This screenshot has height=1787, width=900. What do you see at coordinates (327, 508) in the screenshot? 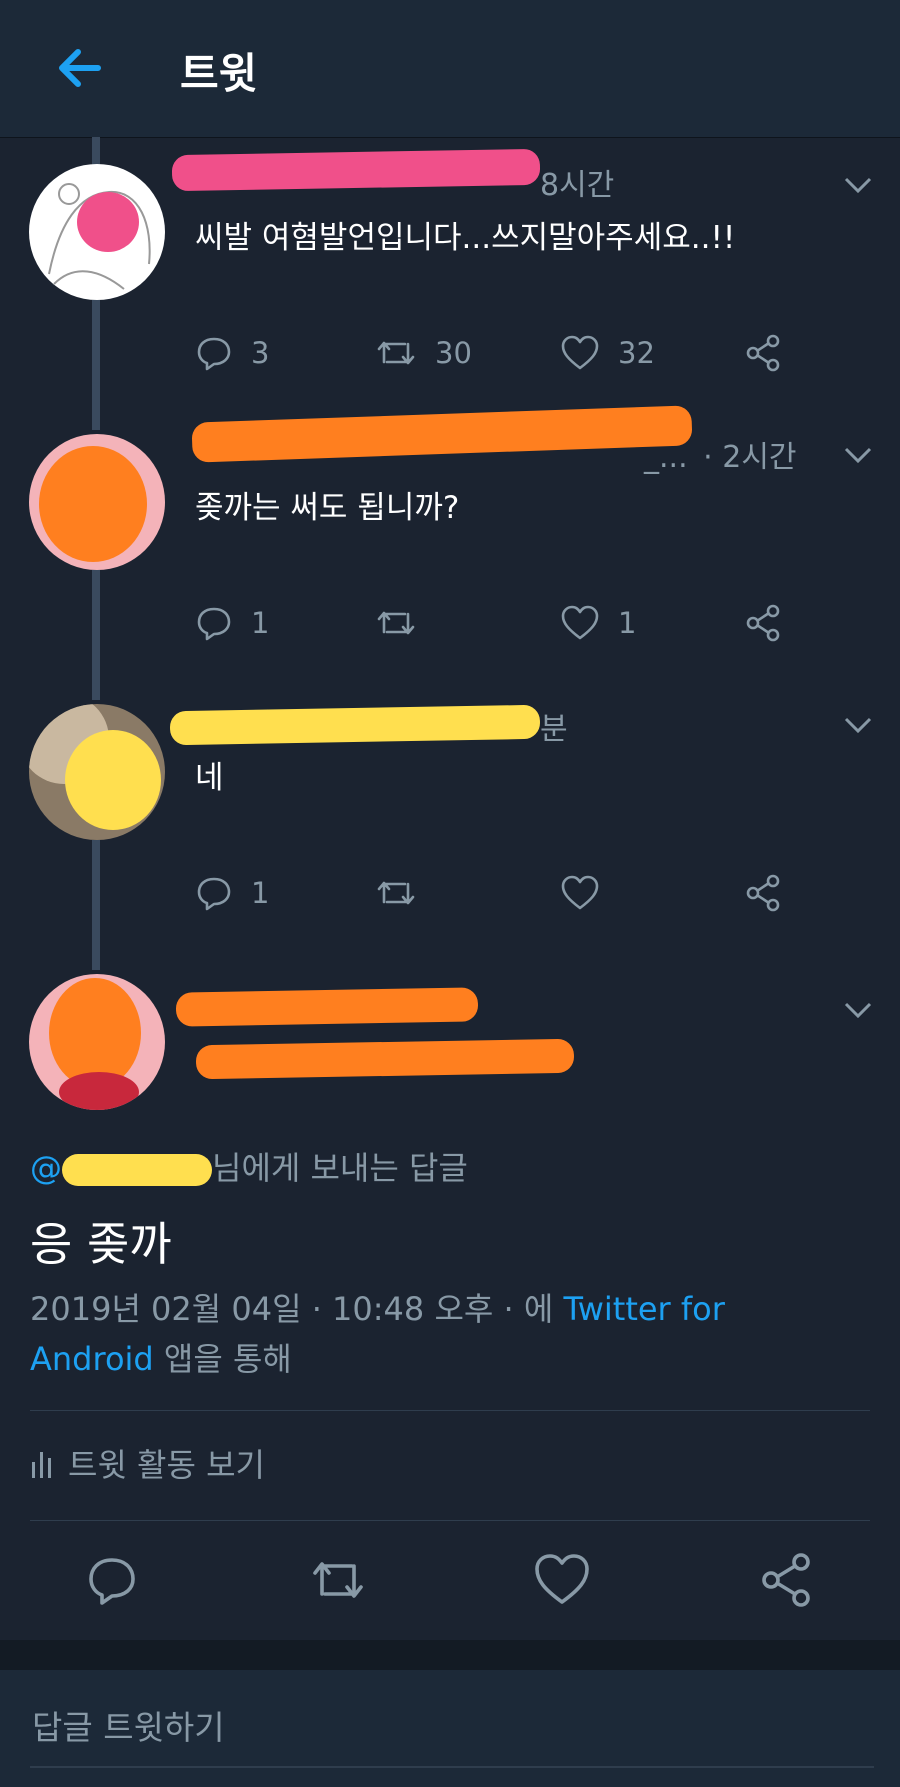
I see `tweet-text: 좆까는 써도 됩니까?` at bounding box center [327, 508].